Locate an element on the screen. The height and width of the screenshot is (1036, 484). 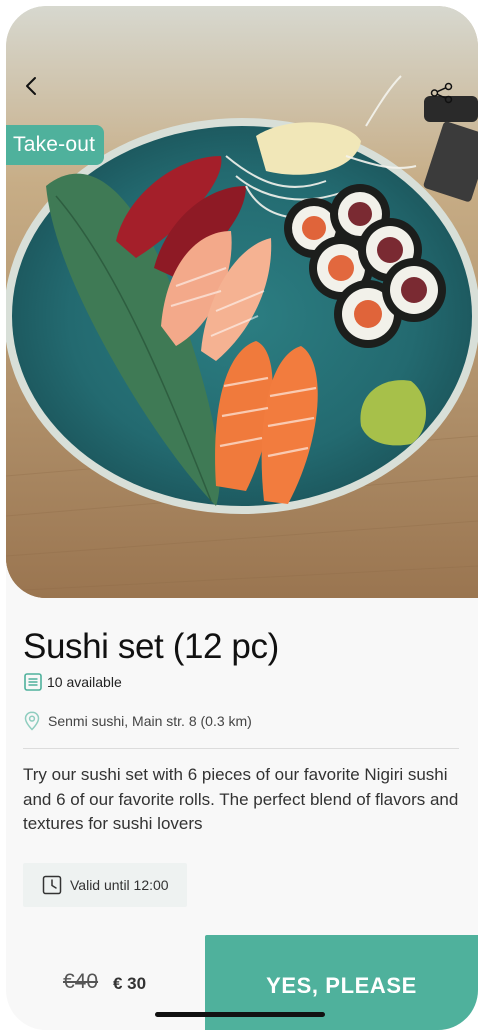
share-button is located at coordinates (444, 96).